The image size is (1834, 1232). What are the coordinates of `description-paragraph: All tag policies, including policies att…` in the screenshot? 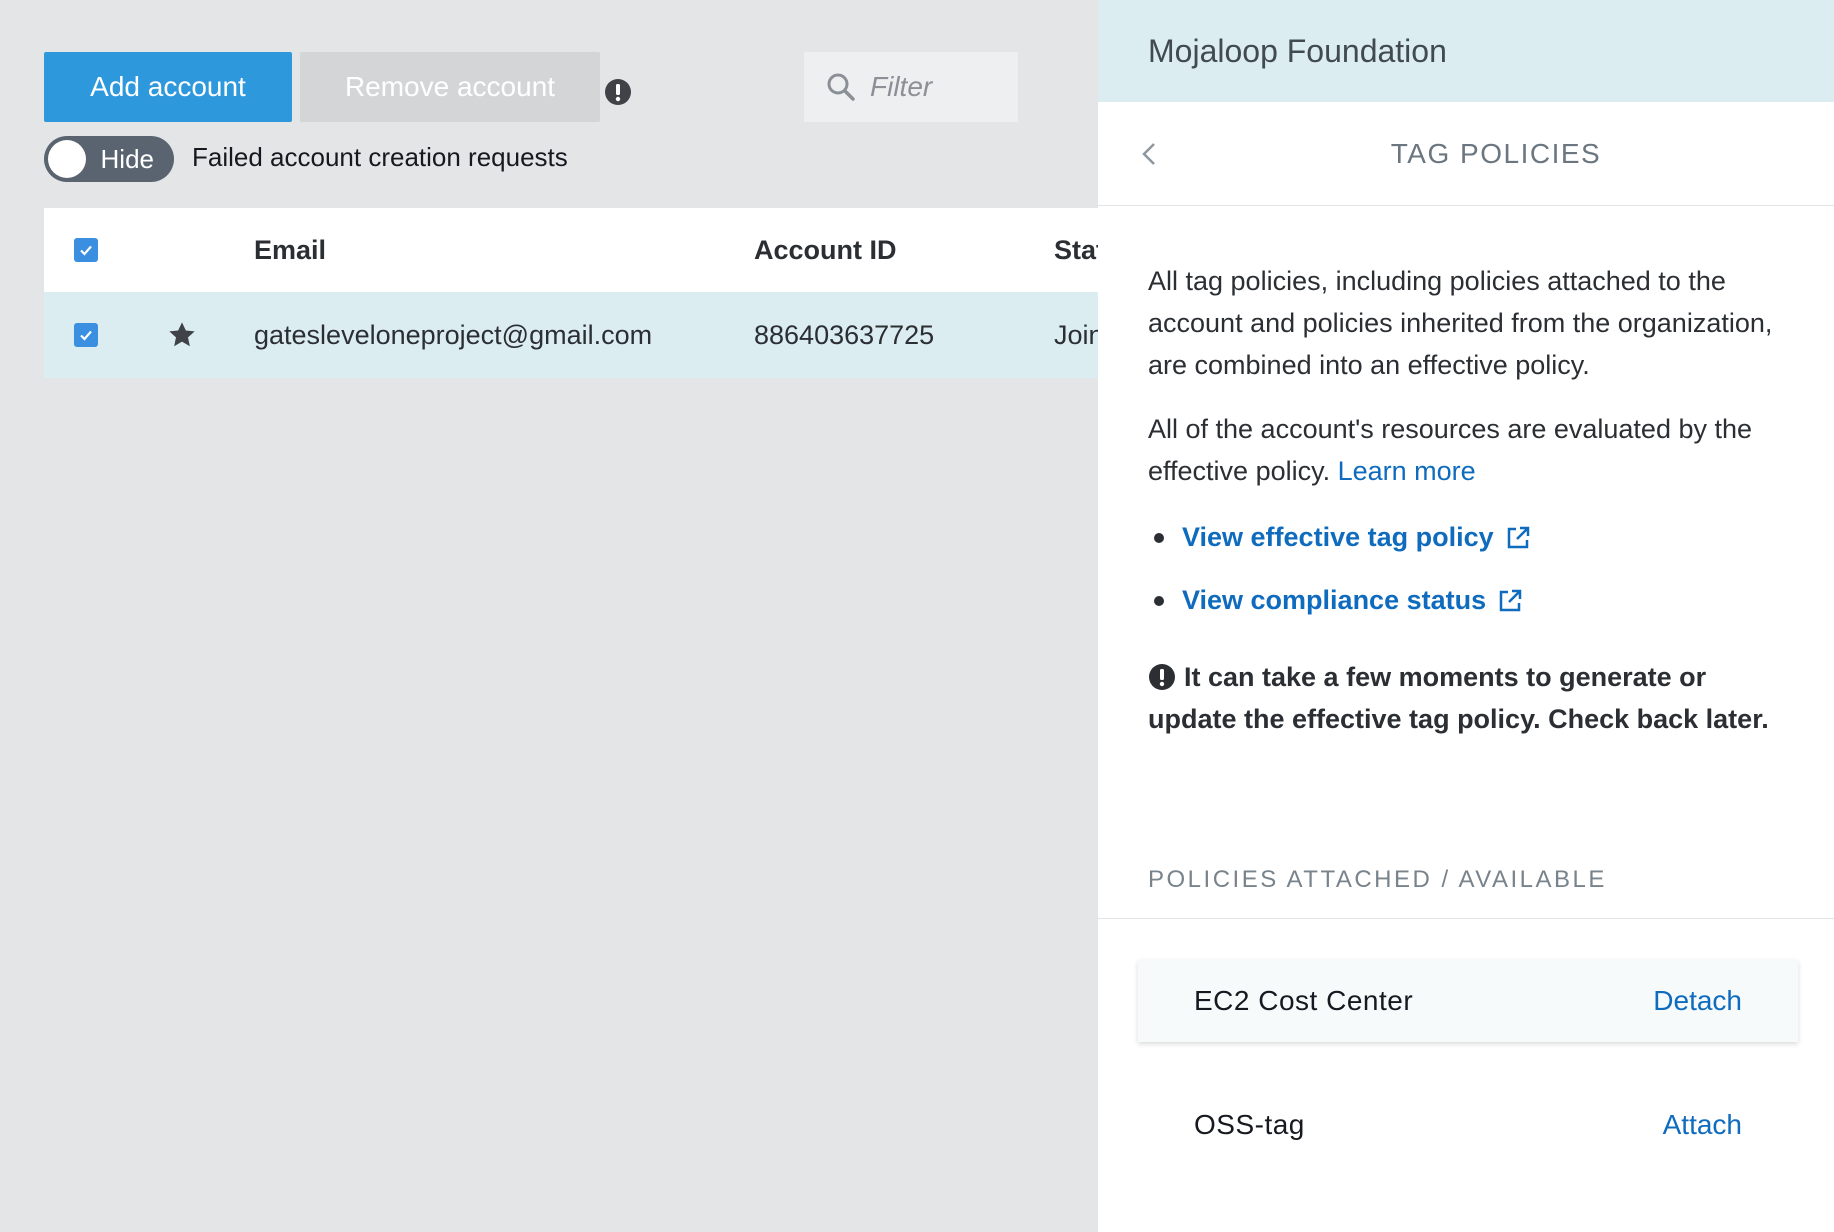 It's located at (1460, 323).